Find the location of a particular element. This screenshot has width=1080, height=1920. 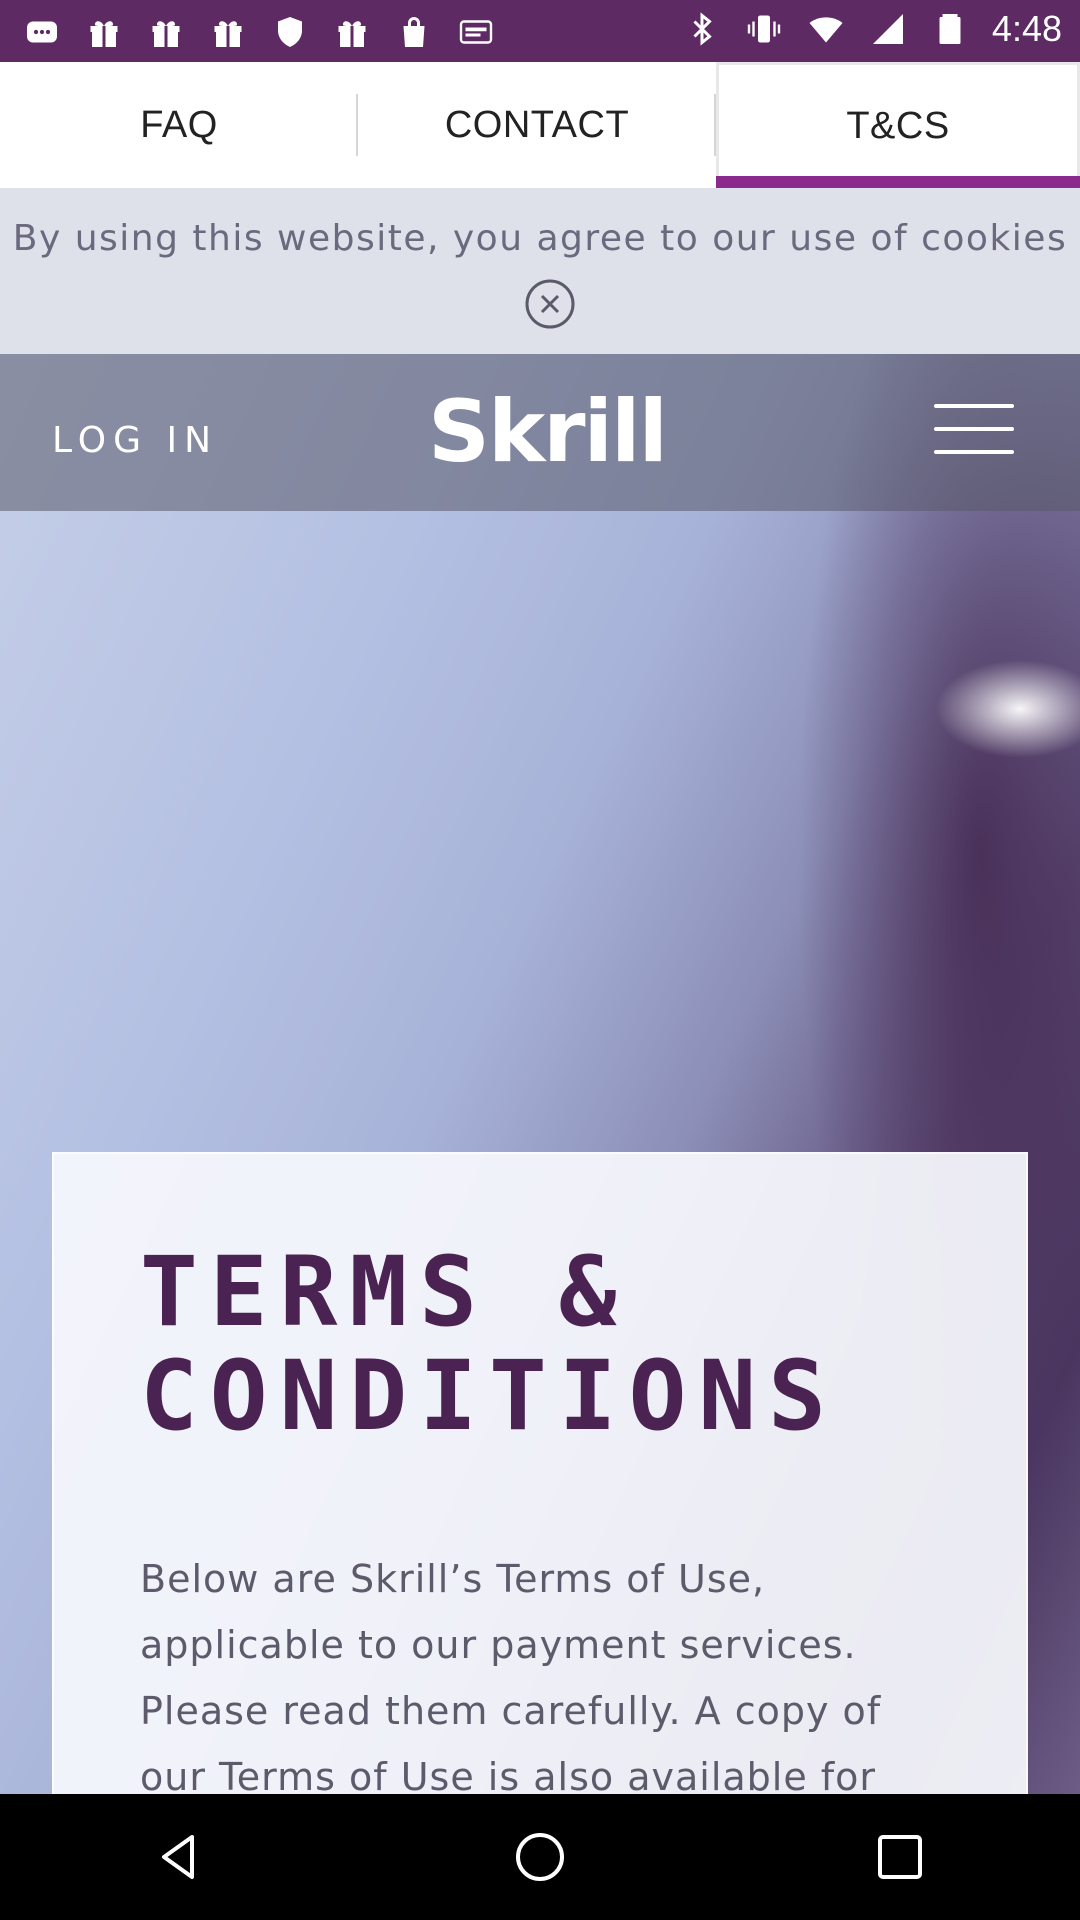

close-circle-icon is located at coordinates (550, 304).